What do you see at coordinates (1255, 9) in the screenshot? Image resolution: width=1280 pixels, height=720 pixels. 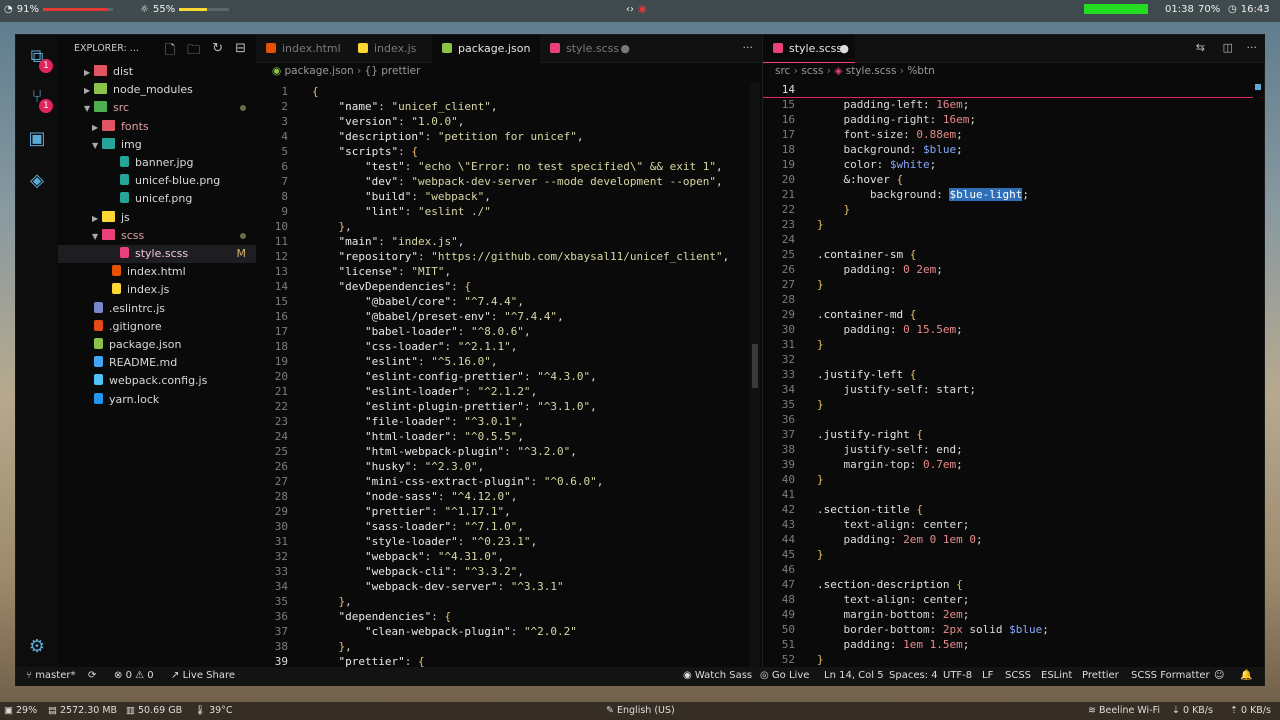 I see `clock-value: 16:43` at bounding box center [1255, 9].